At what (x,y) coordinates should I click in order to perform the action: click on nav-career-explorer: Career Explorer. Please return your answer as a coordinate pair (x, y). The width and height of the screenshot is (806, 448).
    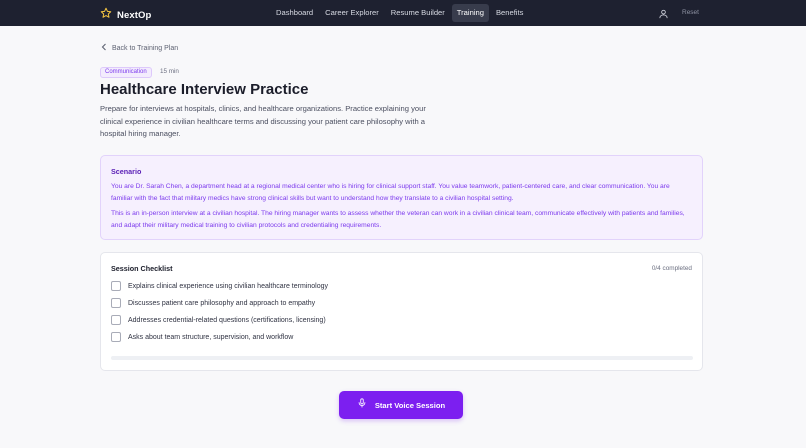
    Looking at the image, I should click on (352, 13).